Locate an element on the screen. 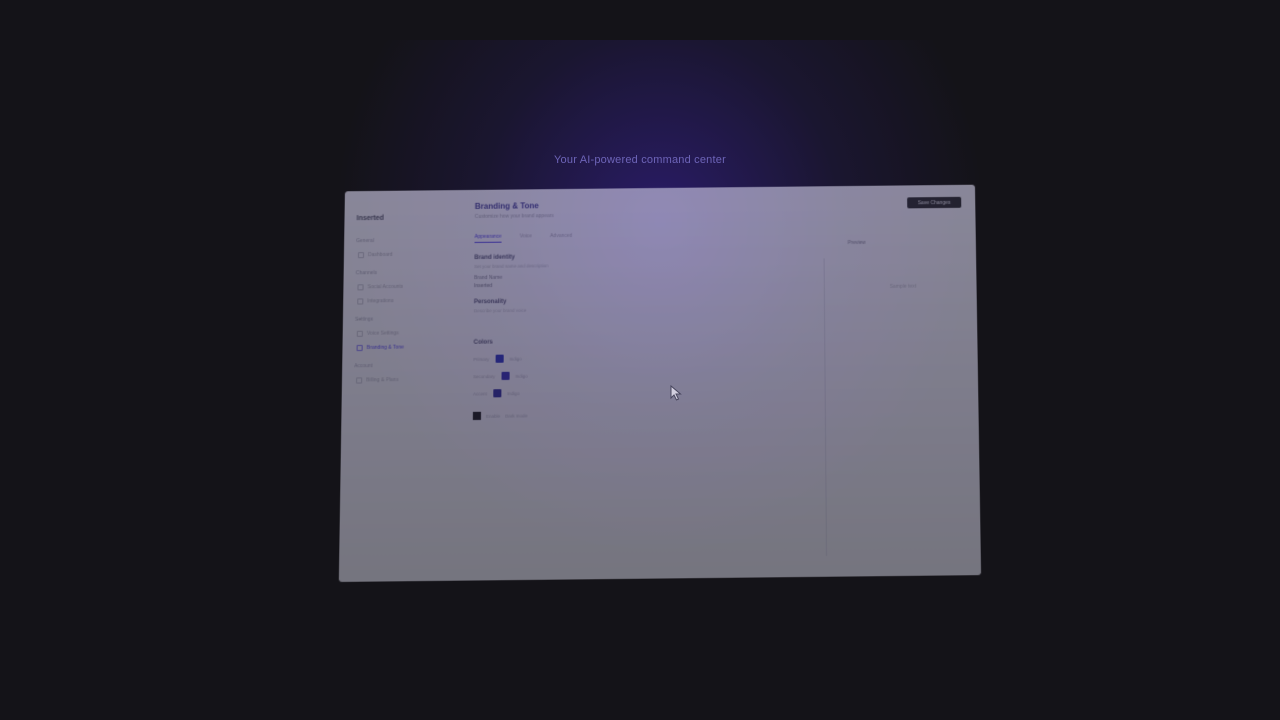 The height and width of the screenshot is (720, 1280). tab-appearance: Appearance is located at coordinates (488, 238).